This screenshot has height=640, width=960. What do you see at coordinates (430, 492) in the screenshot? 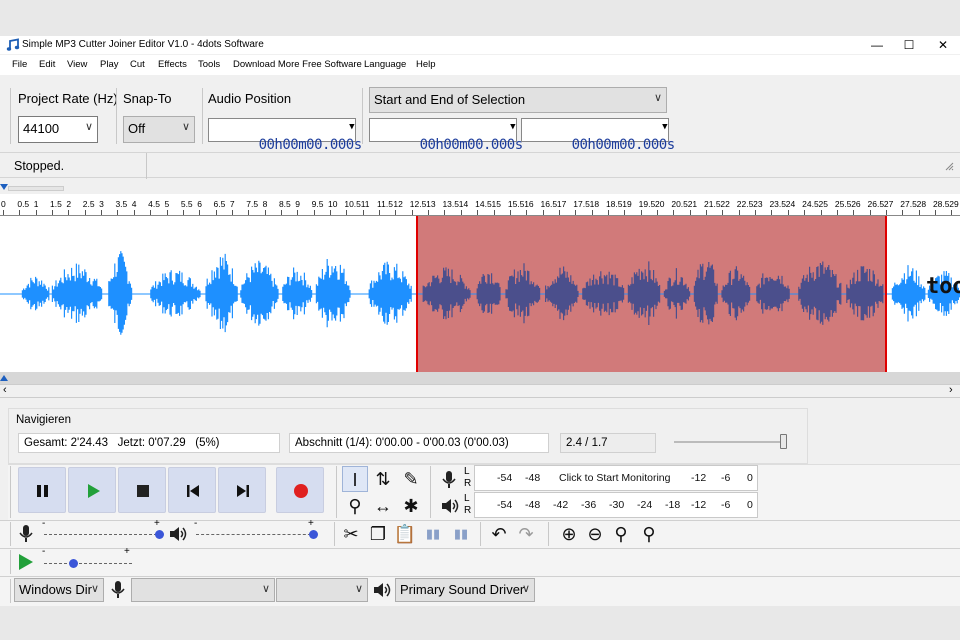
I see `separator` at bounding box center [430, 492].